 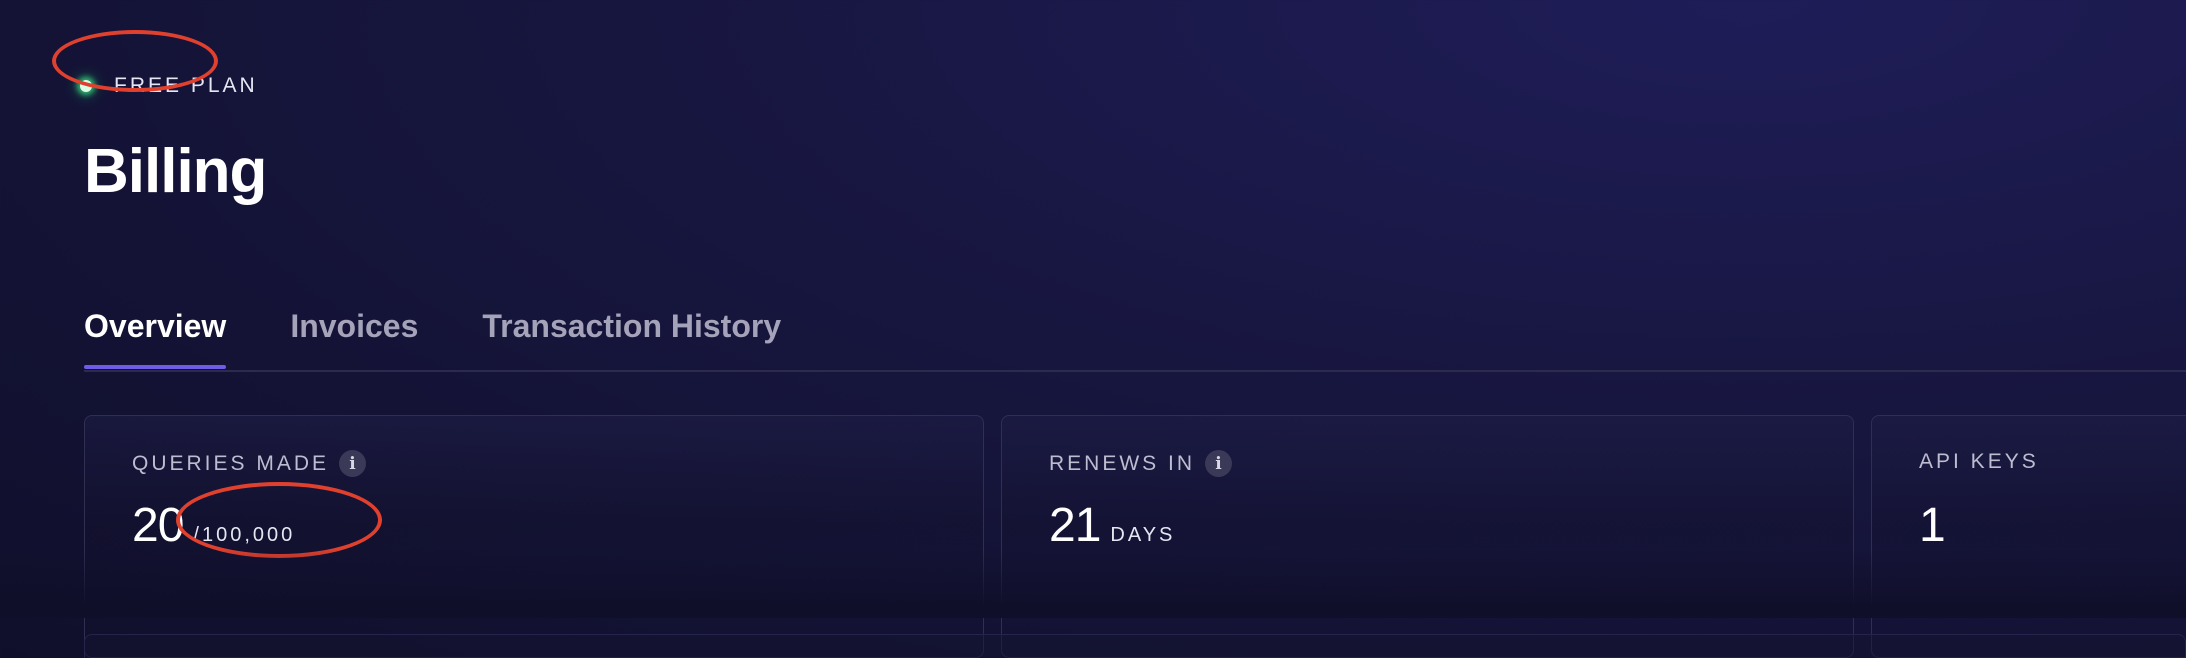 I want to click on tab-bar: Overview Invoices Transaction History, so click(x=464, y=338).